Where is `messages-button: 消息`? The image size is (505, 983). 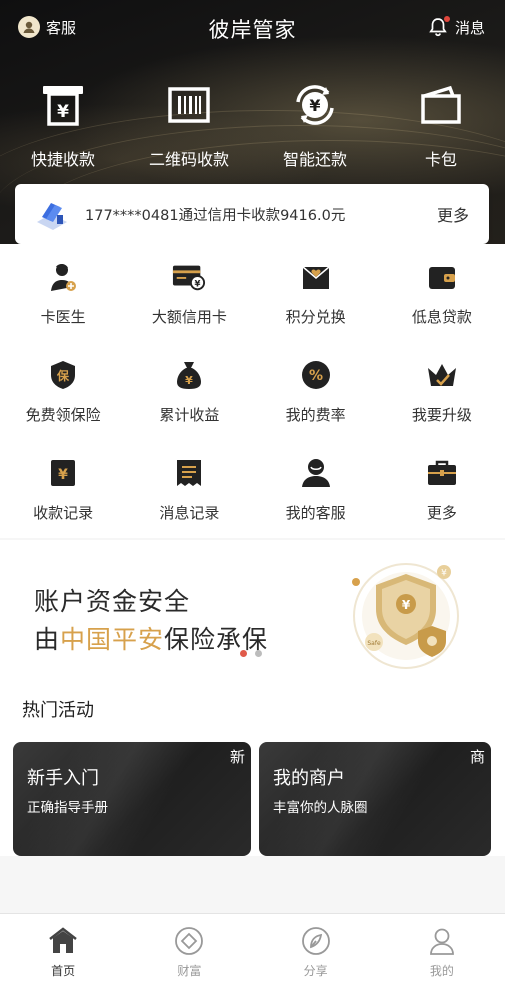 messages-button: 消息 is located at coordinates (456, 27).